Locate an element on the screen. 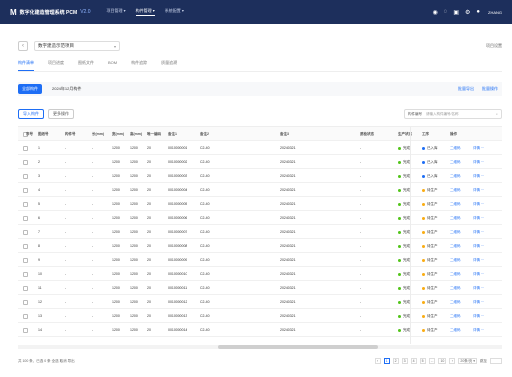 This screenshot has height=377, width=512. import-button: 导入构件 is located at coordinates (31, 114).